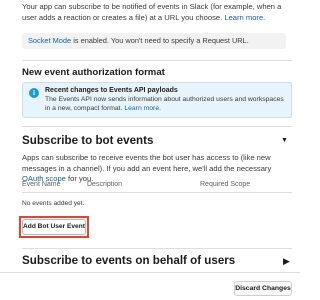 The width and height of the screenshot is (320, 300). Describe the element at coordinates (244, 17) in the screenshot. I see `intro-learn-more-link: Learn more.` at that location.